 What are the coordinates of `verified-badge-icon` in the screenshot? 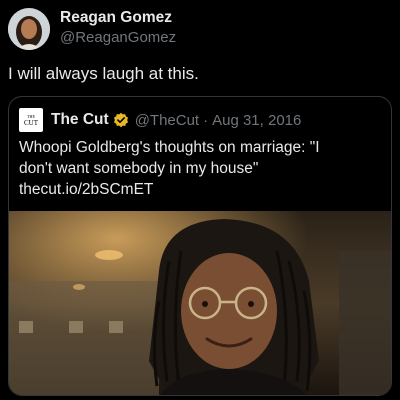 It's located at (121, 120).